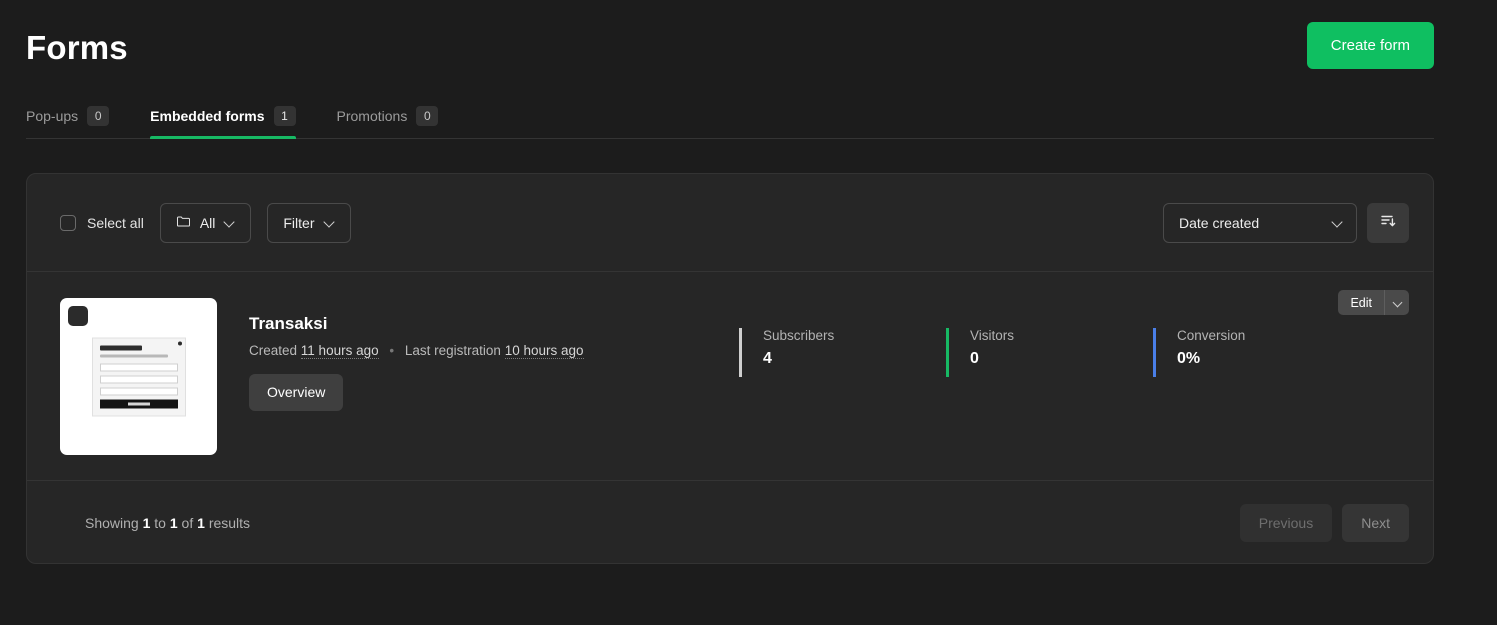 This screenshot has width=1497, height=625. I want to click on sort-descending-icon, so click(1388, 222).